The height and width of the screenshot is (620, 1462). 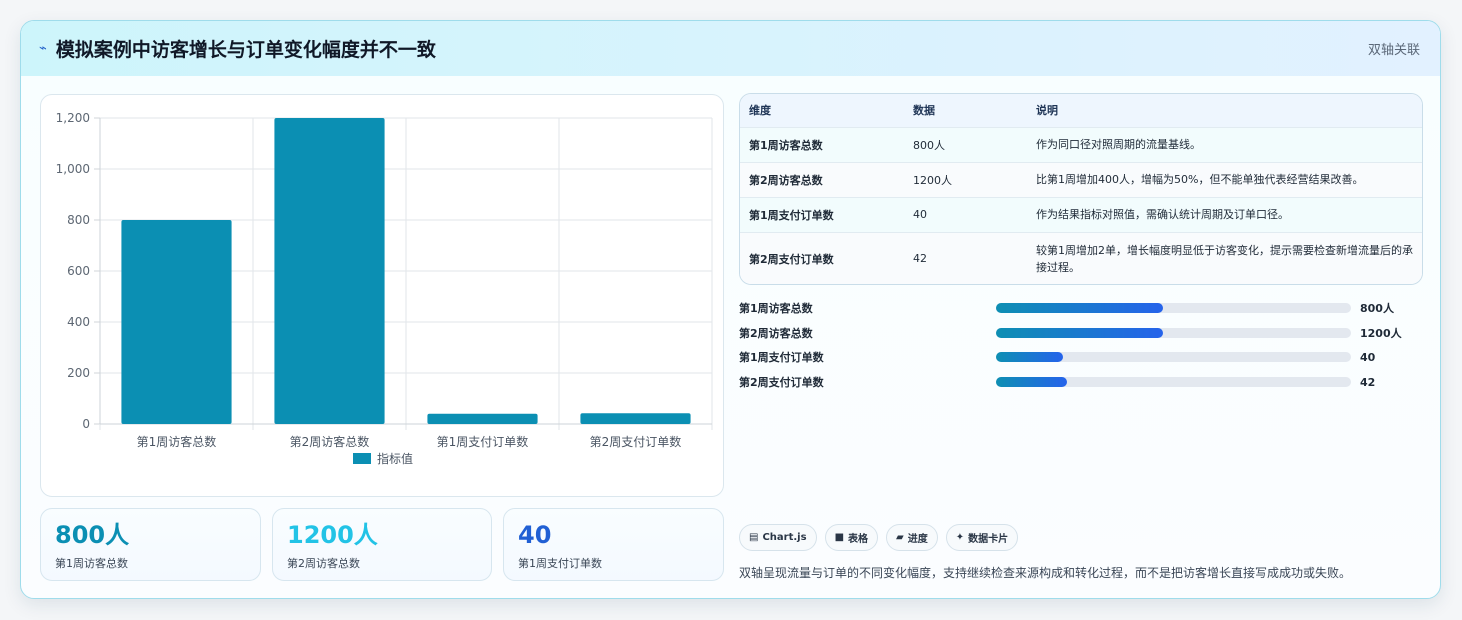 What do you see at coordinates (1381, 333) in the screenshot?
I see `progress-value: 1200人` at bounding box center [1381, 333].